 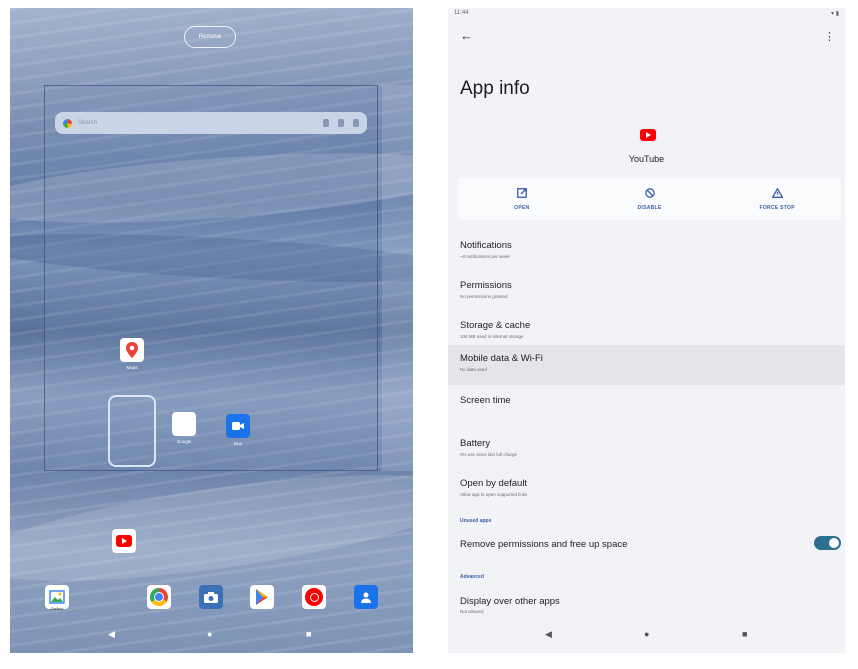 I want to click on dock-gallery: Gallery, so click(x=57, y=598).